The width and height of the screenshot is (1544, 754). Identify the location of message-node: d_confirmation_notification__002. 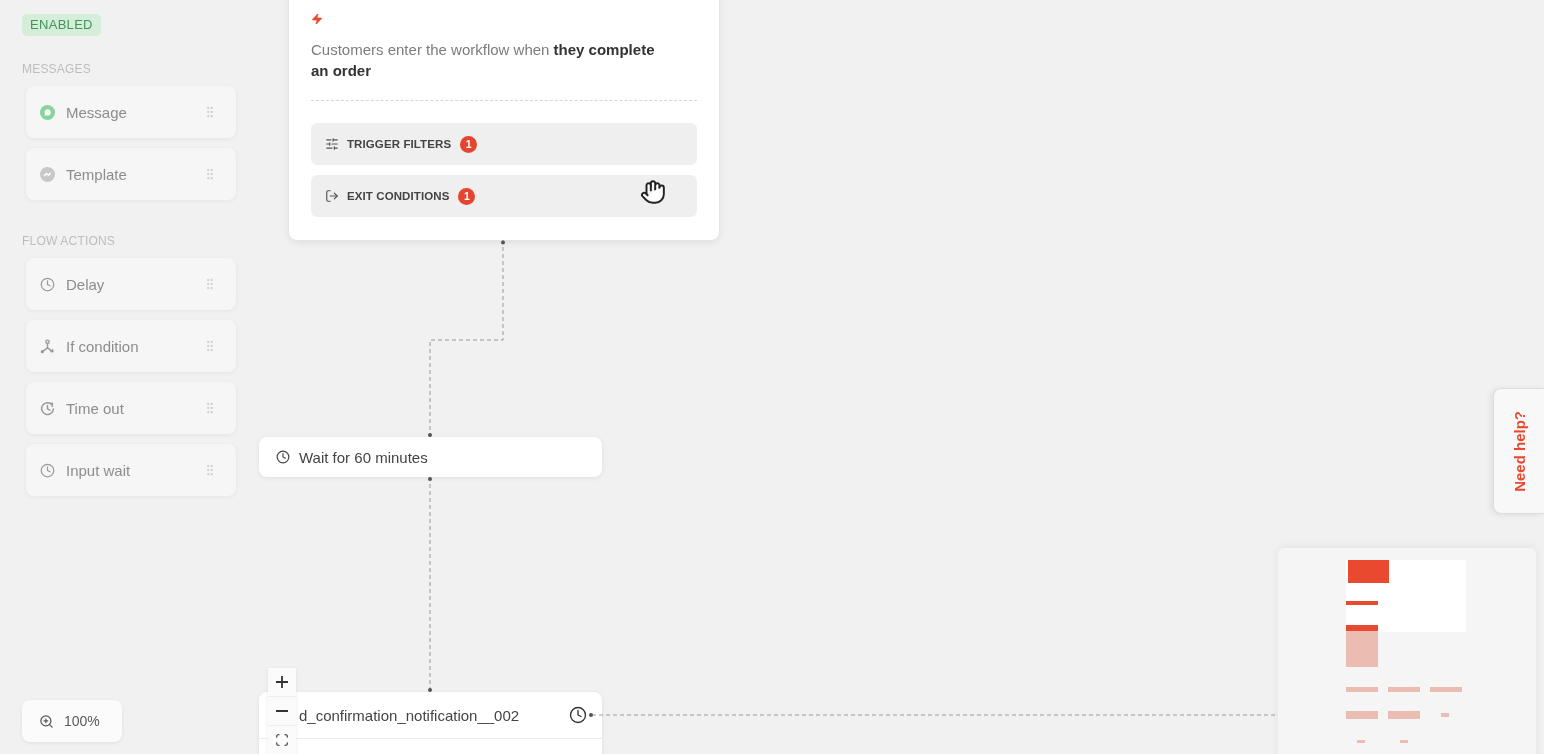
(430, 723).